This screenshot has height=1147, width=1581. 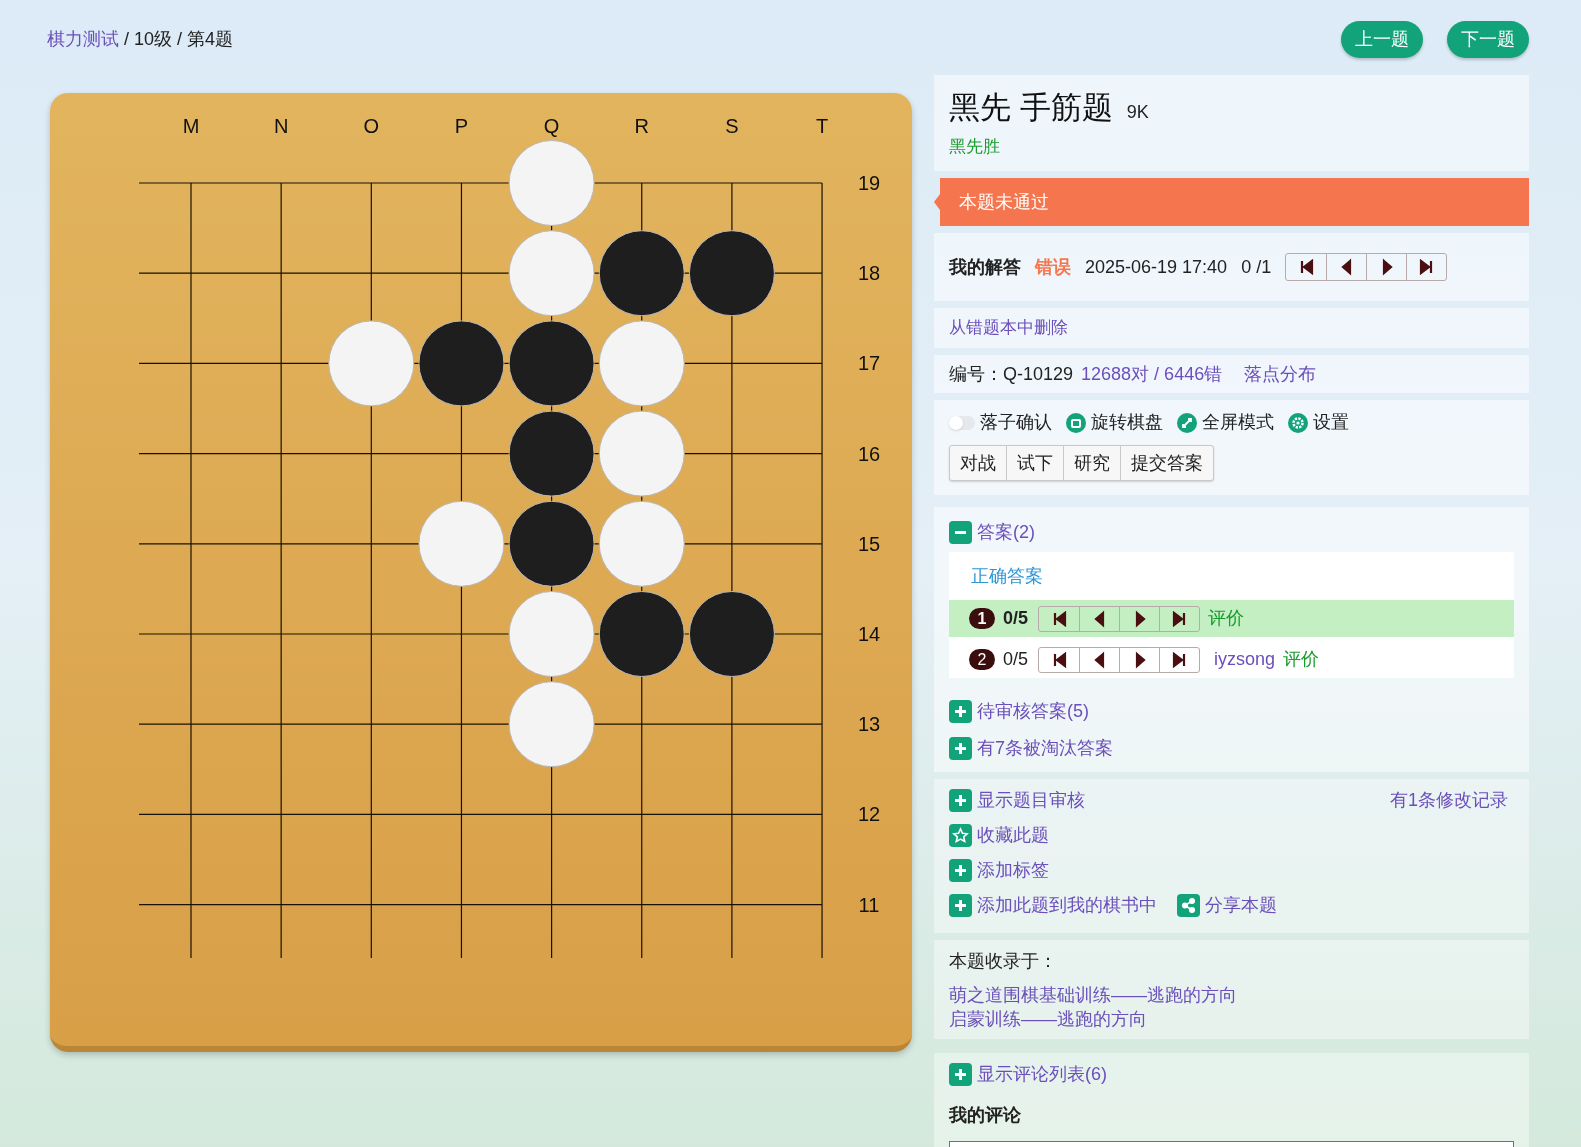 What do you see at coordinates (1231, 995) in the screenshot?
I see `collection-link: 萌之道围棋基础训练——逃跑的方向` at bounding box center [1231, 995].